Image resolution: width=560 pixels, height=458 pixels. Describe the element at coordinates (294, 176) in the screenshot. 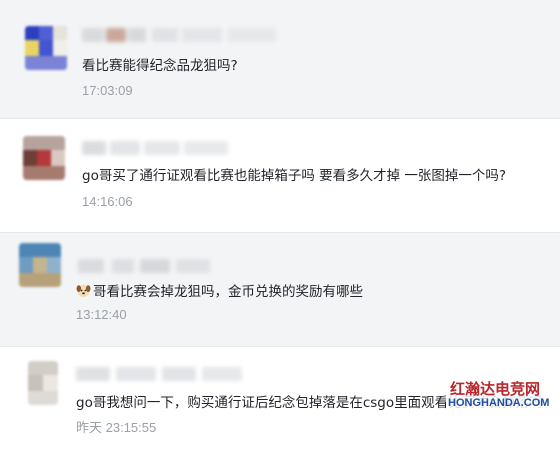

I see `comment-text: go哥买了通行证观看比赛也能掉箱子吗 要看多久才掉 一张图掉一个吗?` at that location.